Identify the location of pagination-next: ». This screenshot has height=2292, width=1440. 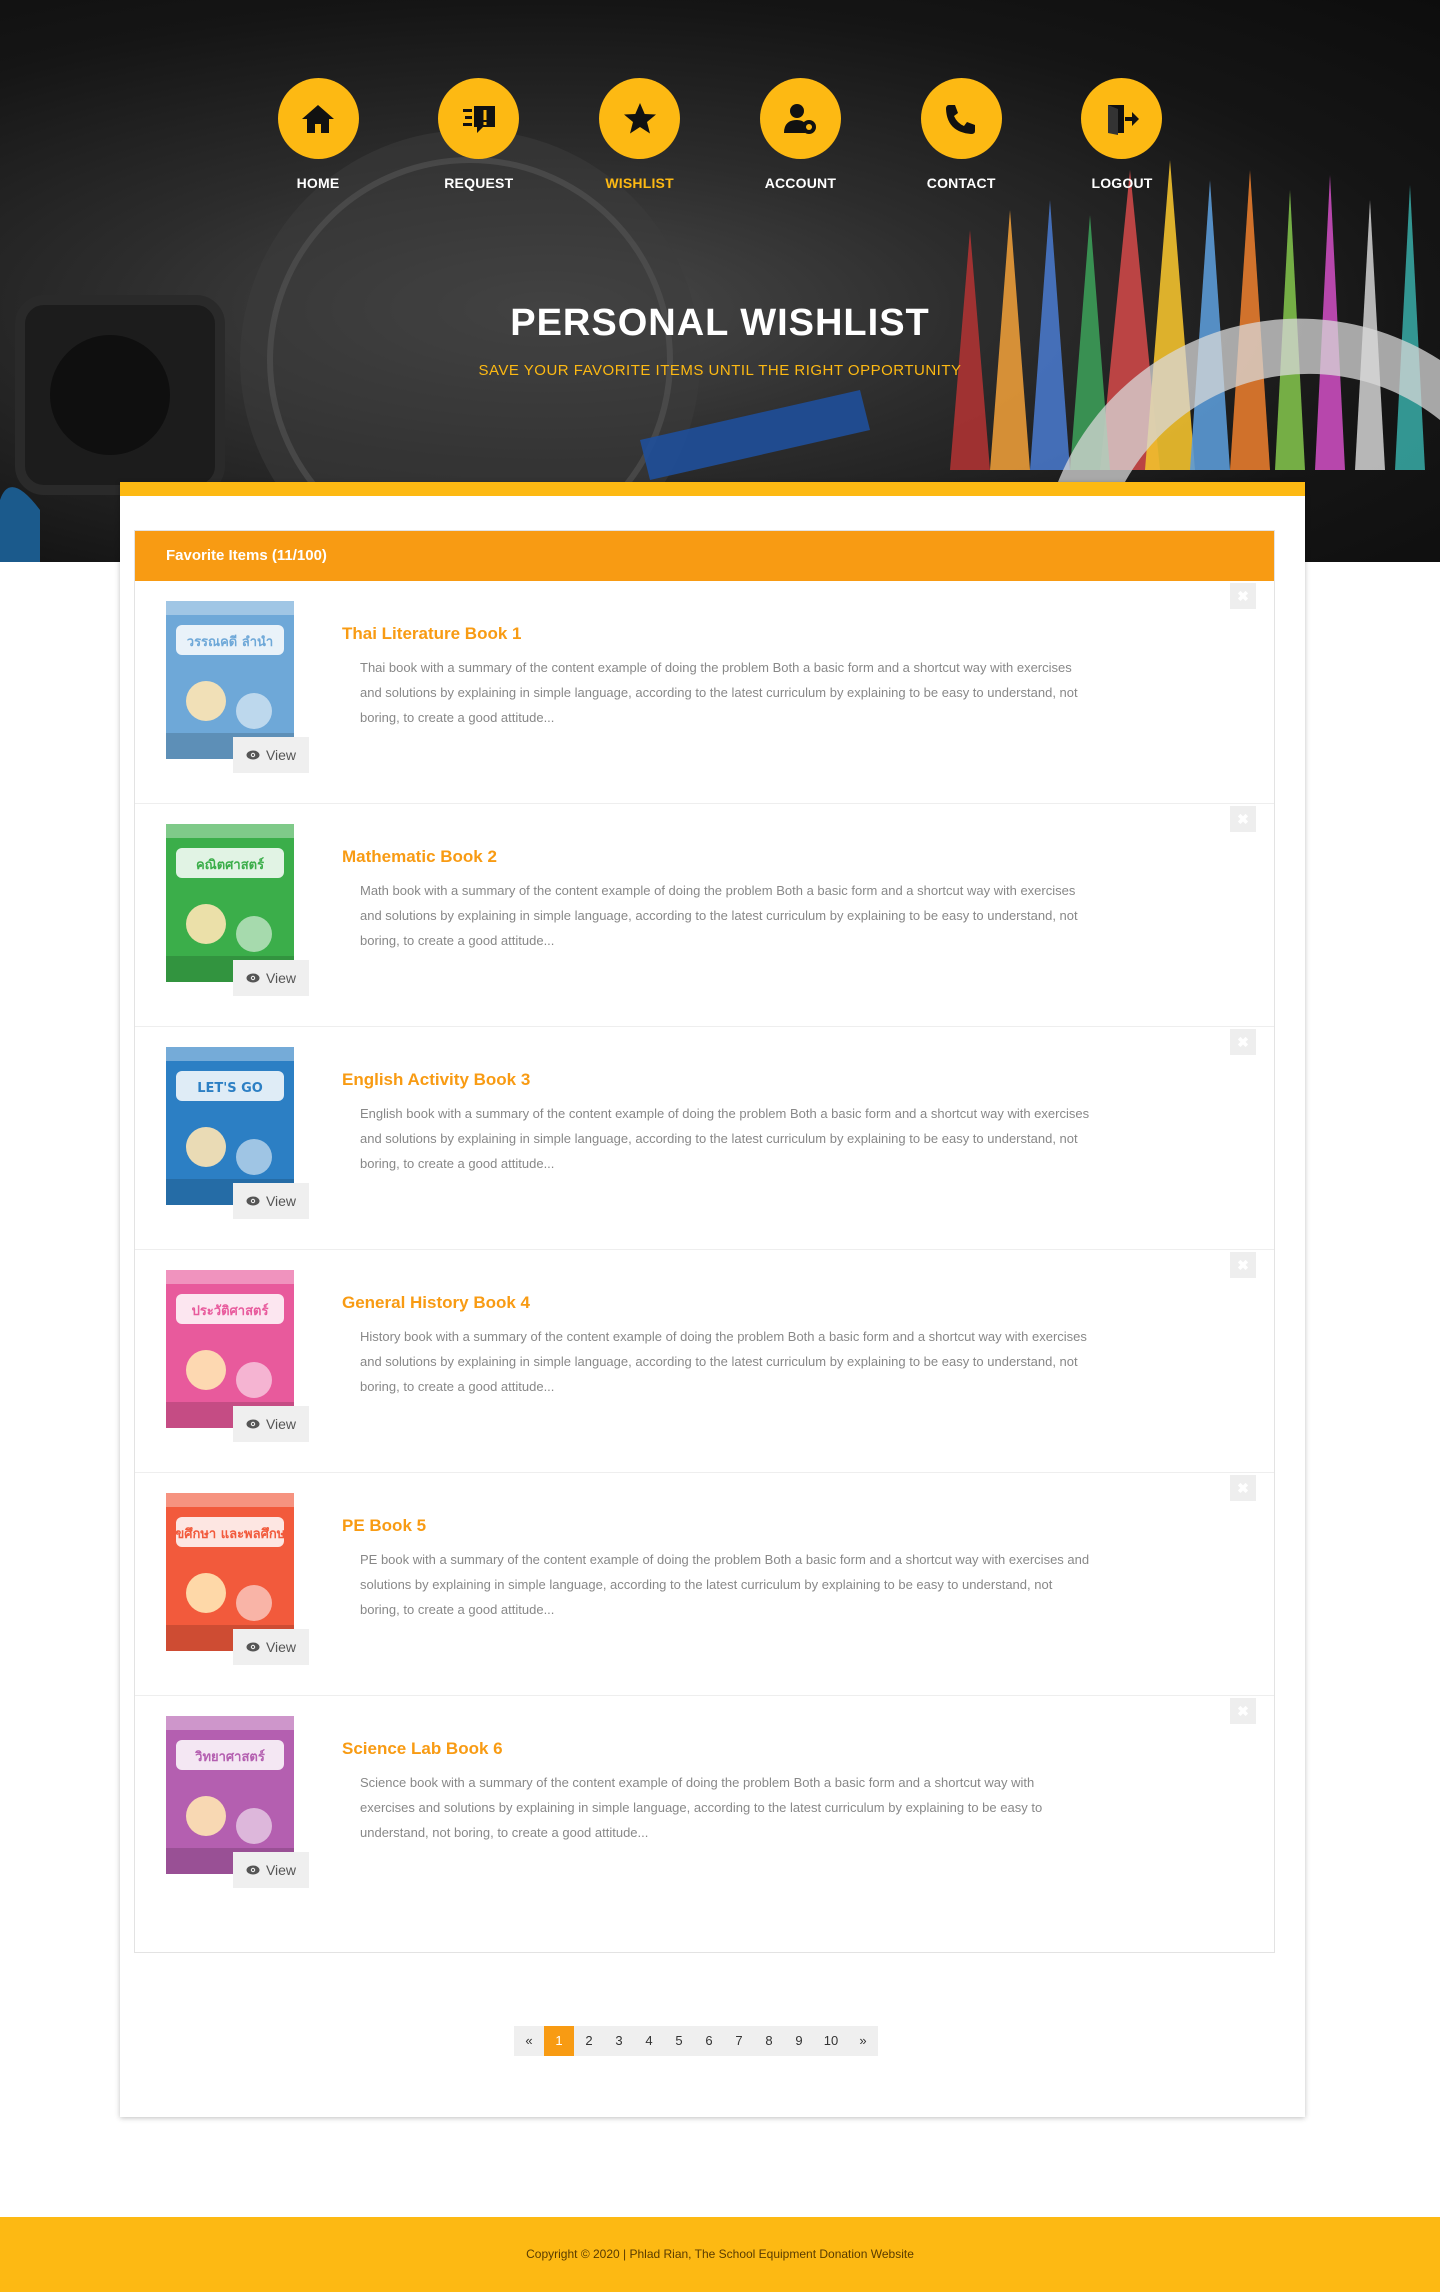
(863, 2041).